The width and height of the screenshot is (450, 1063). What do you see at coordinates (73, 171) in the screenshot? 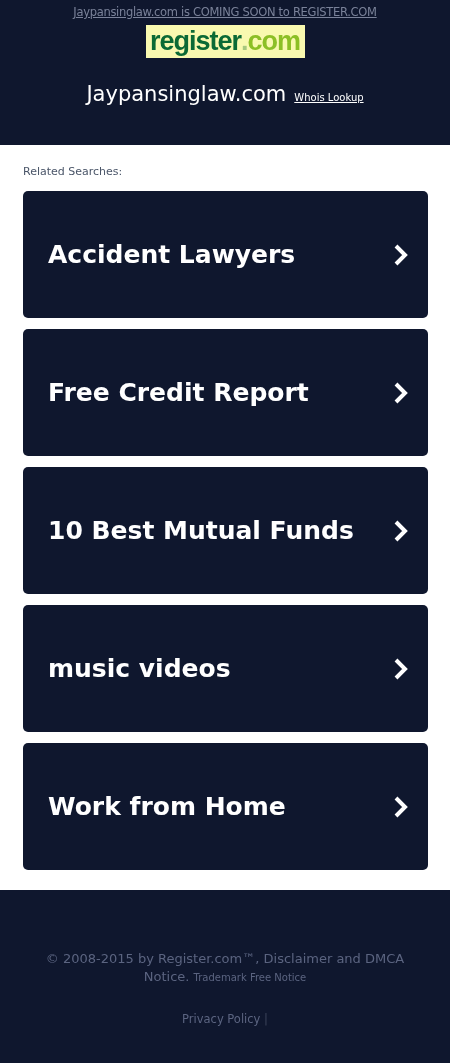
I see `related-searches-heading: Related Searches:` at bounding box center [73, 171].